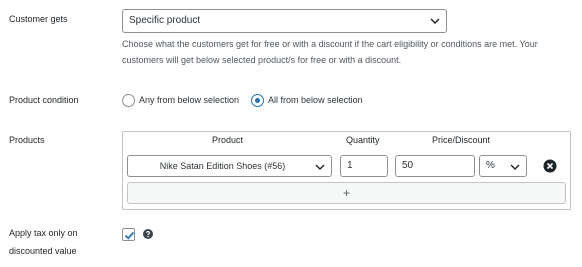 The image size is (582, 267). Describe the element at coordinates (315, 100) in the screenshot. I see `radio-all-label: All from below selection` at that location.